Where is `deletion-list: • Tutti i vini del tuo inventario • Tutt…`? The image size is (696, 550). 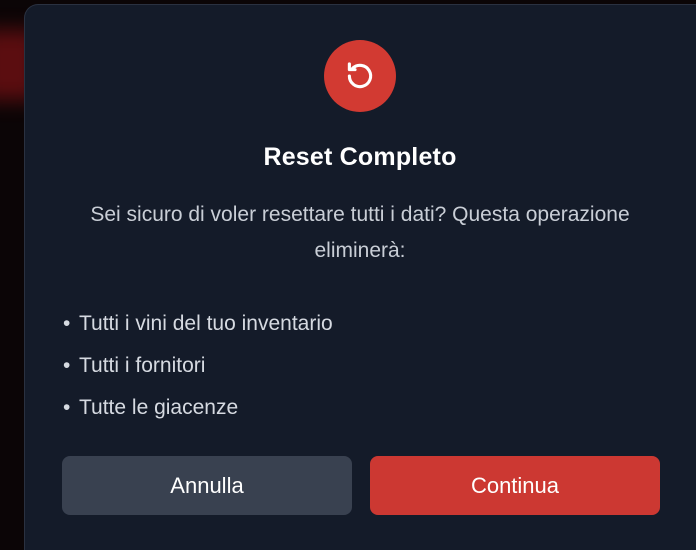 deletion-list: • Tutti i vini del tuo inventario • Tutt… is located at coordinates (198, 366).